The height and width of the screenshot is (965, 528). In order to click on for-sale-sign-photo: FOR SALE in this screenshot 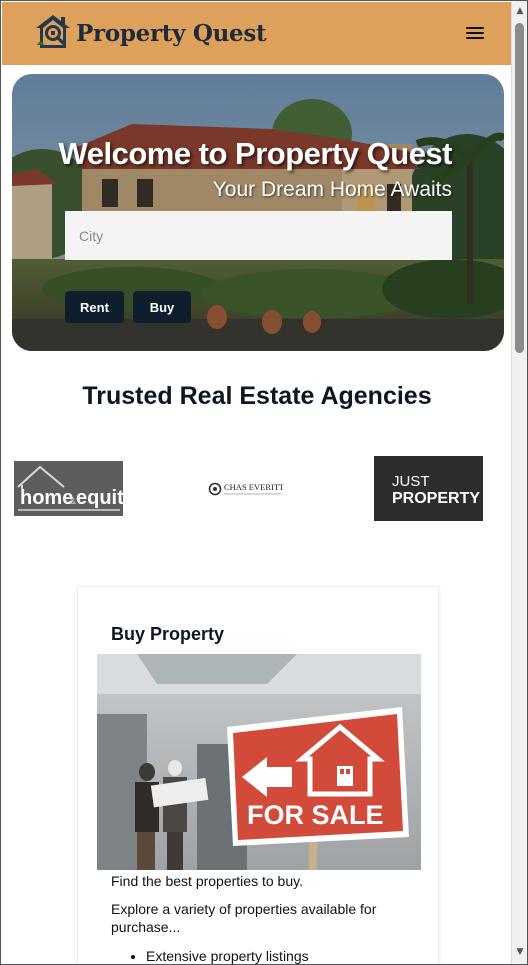, I will do `click(259, 762)`.